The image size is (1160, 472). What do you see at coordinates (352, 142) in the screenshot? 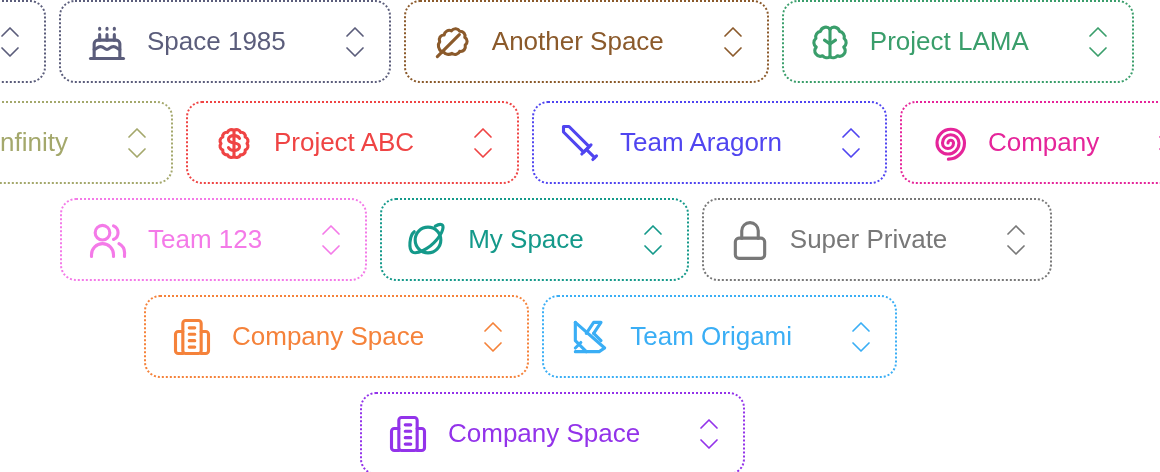
I see `space-selector: Project ABC` at bounding box center [352, 142].